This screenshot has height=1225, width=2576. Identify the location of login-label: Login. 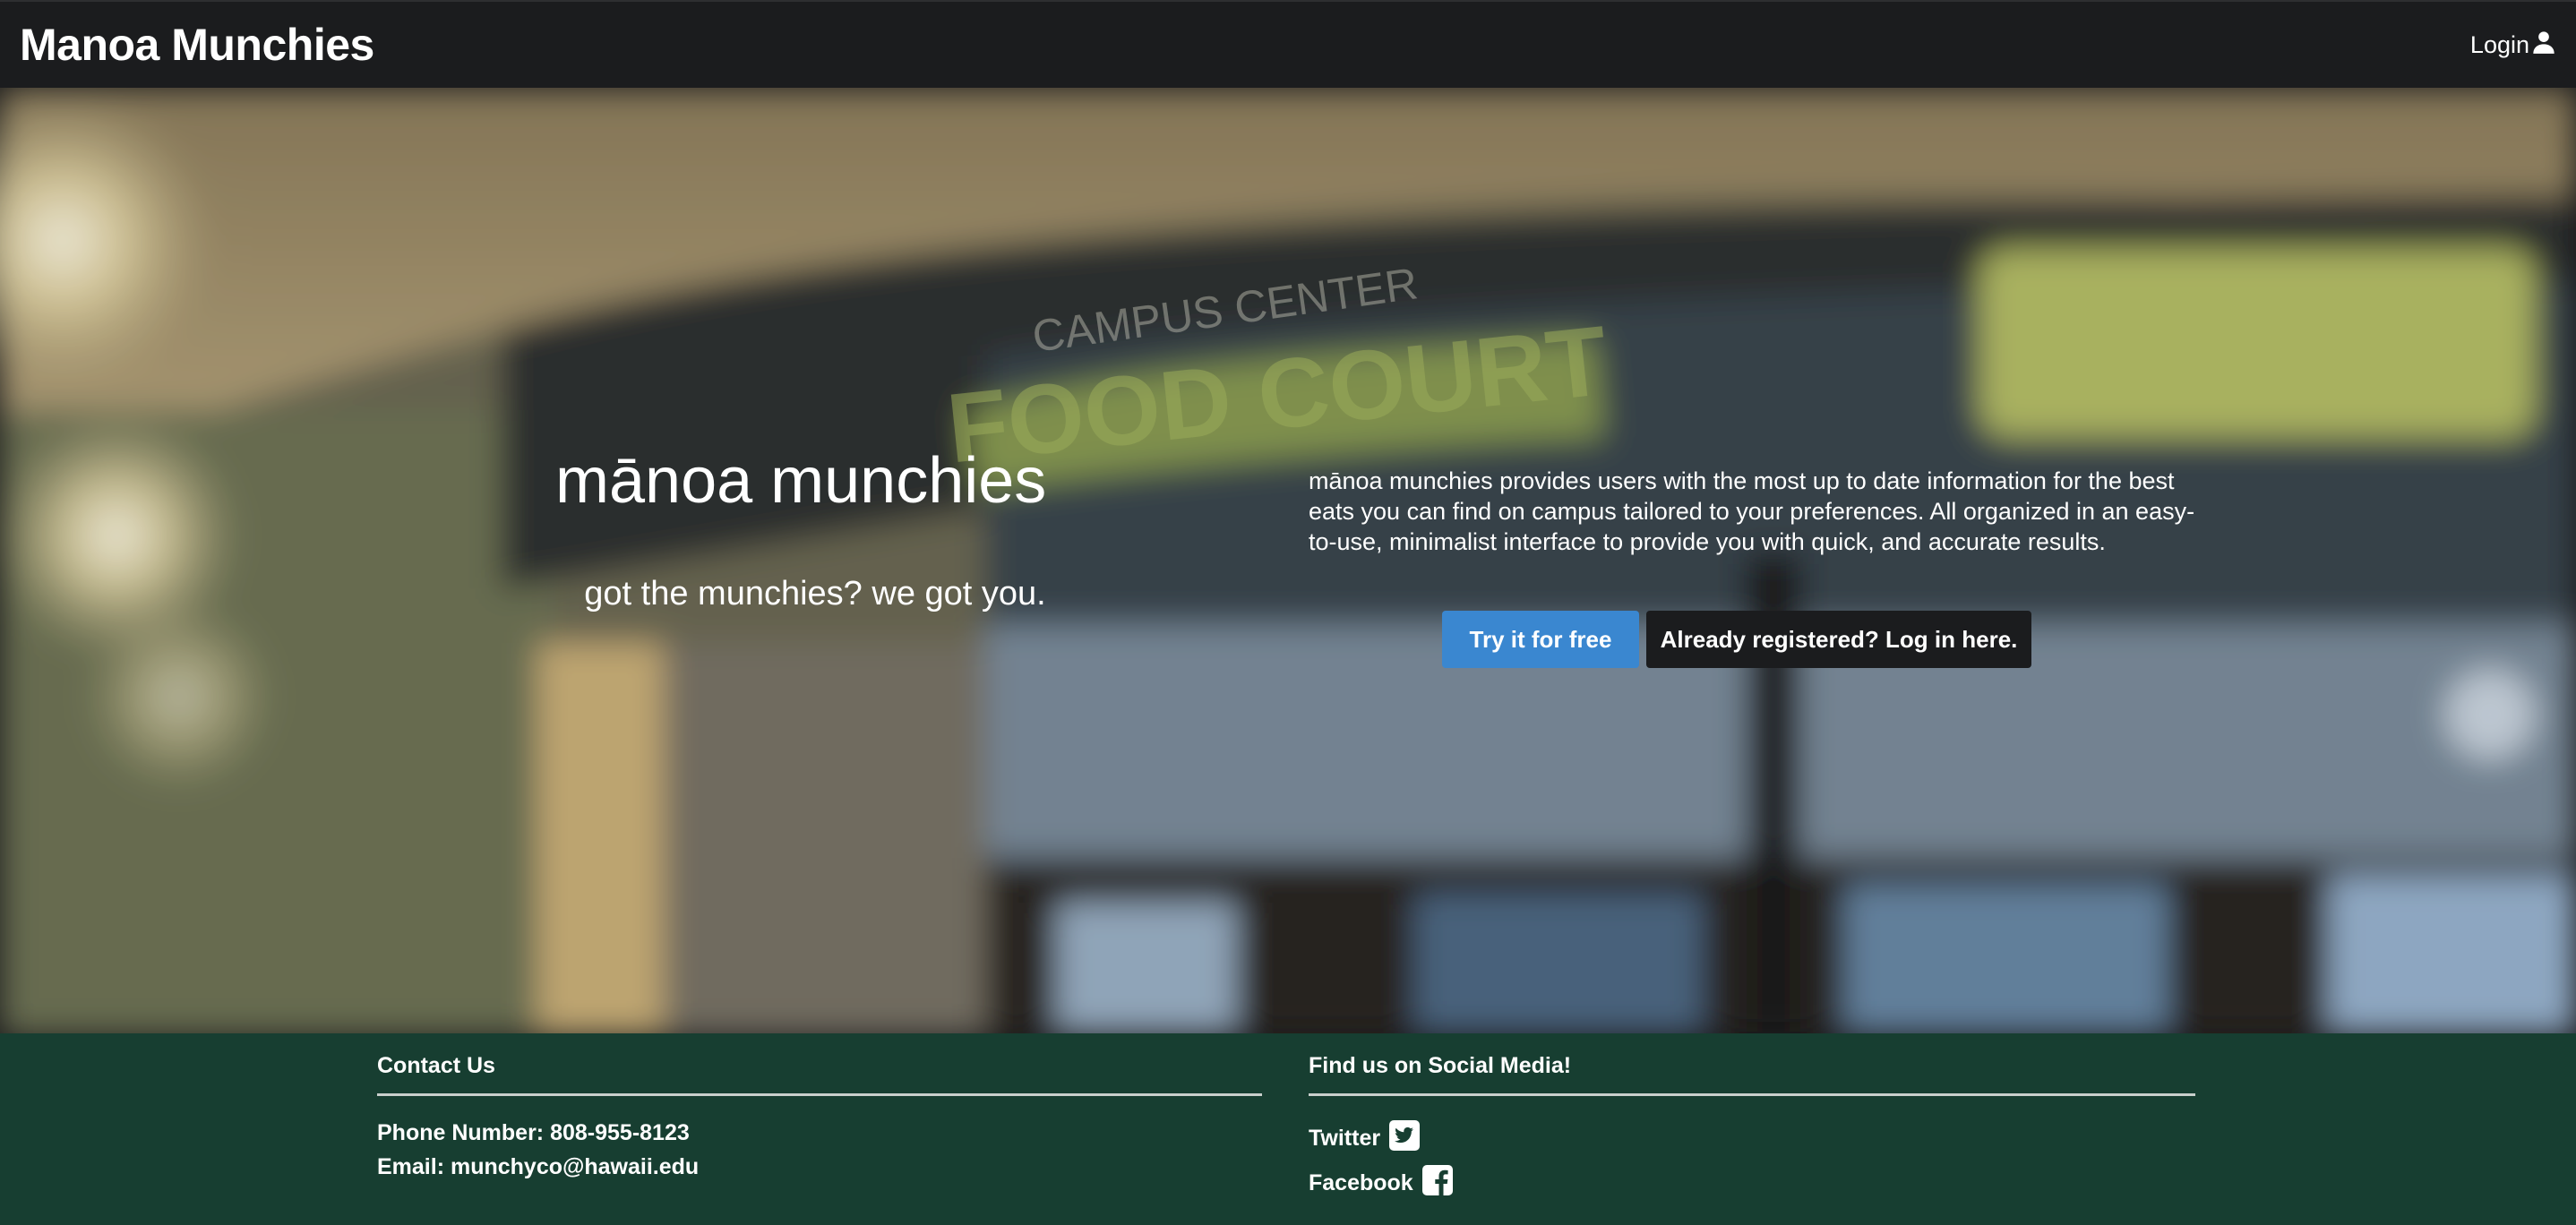
(2499, 44).